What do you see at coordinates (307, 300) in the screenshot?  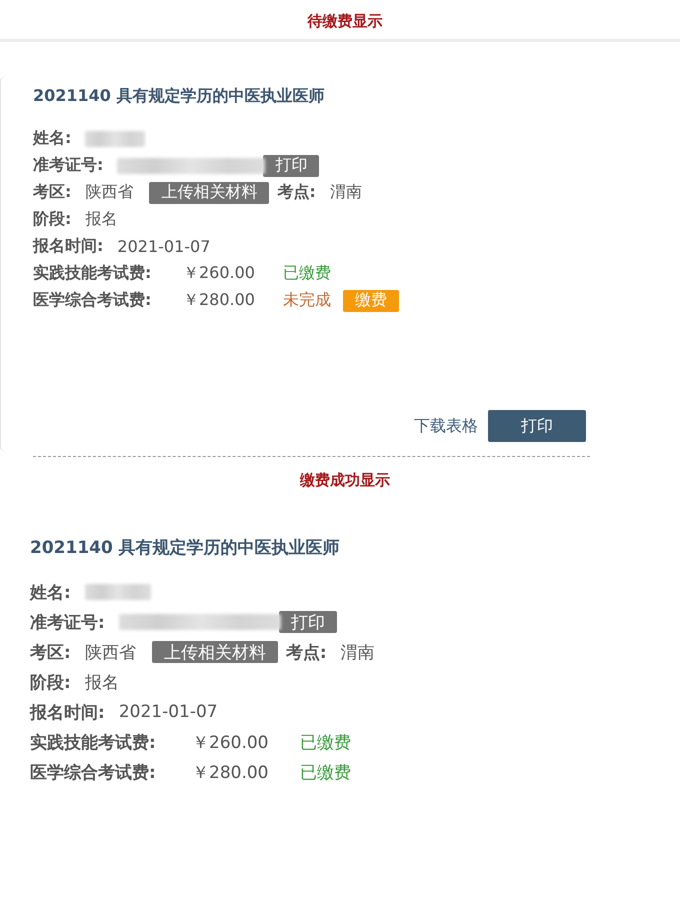 I see `payment-status: 未完成` at bounding box center [307, 300].